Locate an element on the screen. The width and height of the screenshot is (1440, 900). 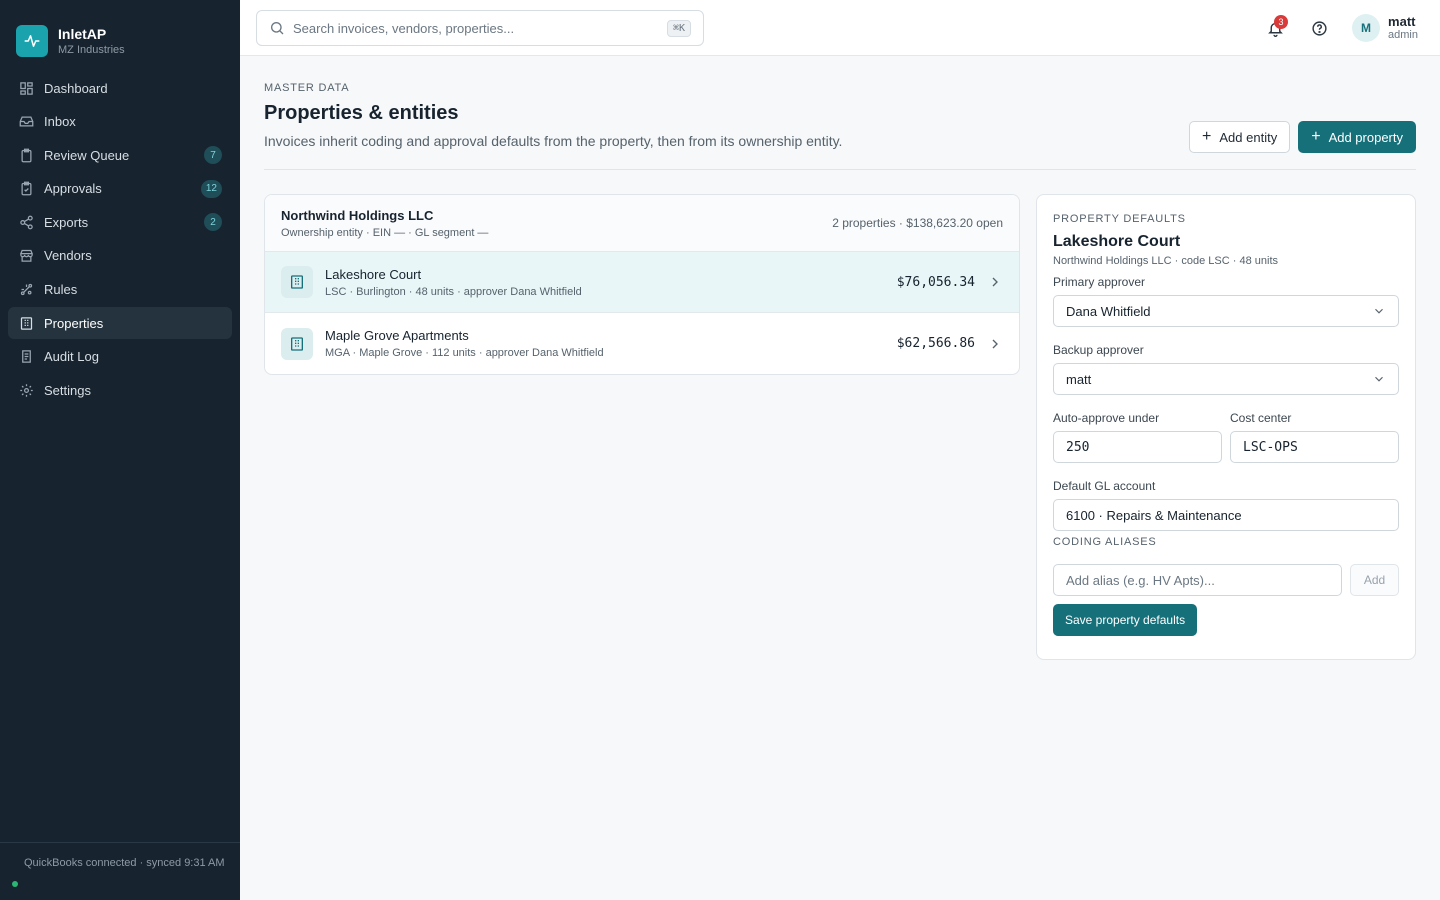
property-name: Maple Grove Apartments is located at coordinates (397, 335).